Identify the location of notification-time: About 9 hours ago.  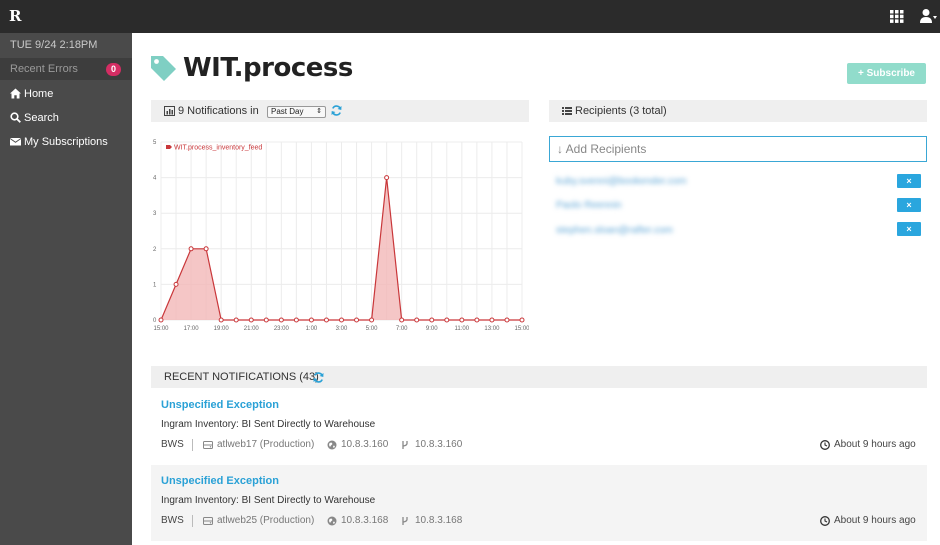
(875, 520).